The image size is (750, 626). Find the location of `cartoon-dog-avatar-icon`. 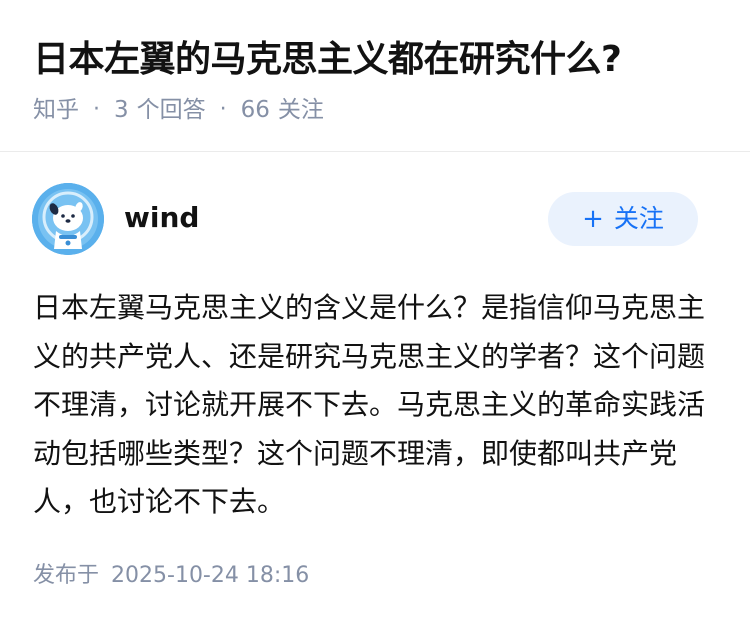

cartoon-dog-avatar-icon is located at coordinates (68, 219).